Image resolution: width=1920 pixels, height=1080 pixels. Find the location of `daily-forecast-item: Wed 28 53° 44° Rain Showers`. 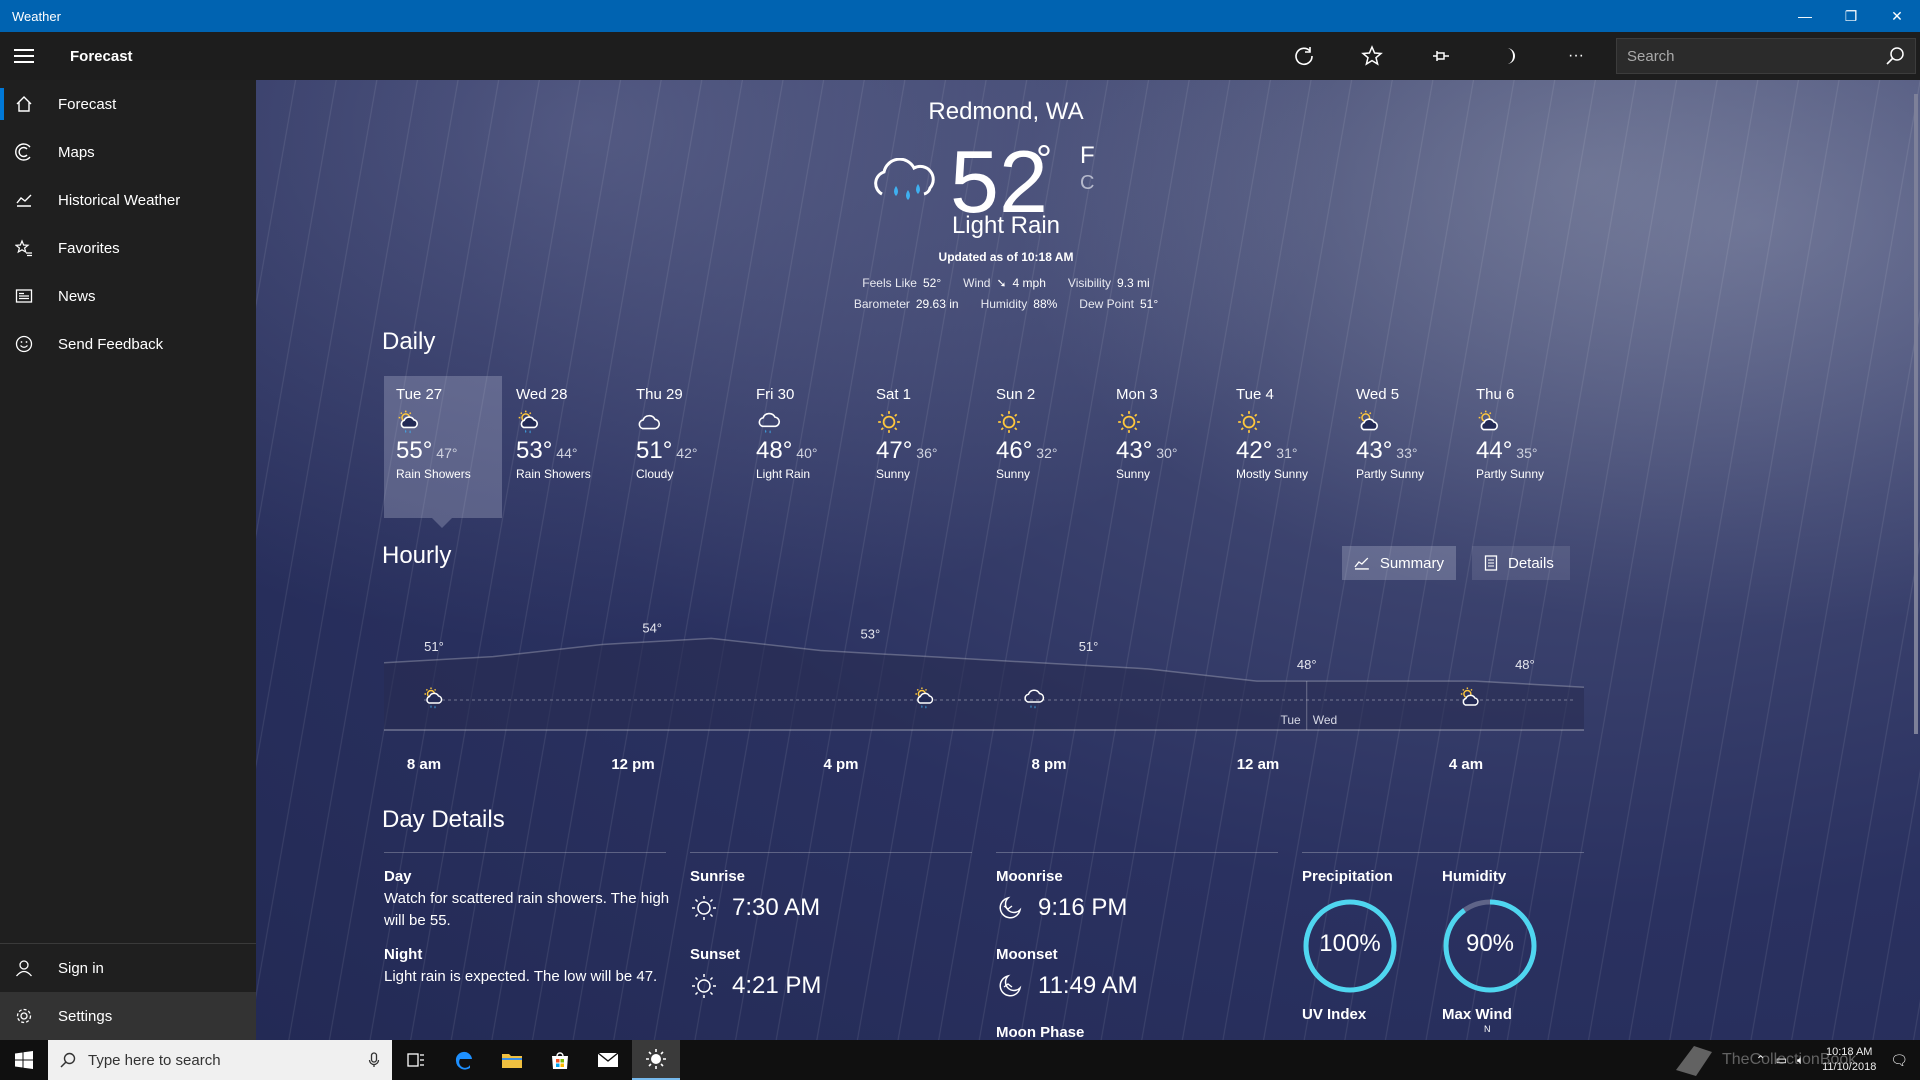

daily-forecast-item: Wed 28 53° 44° Rain Showers is located at coordinates (563, 447).